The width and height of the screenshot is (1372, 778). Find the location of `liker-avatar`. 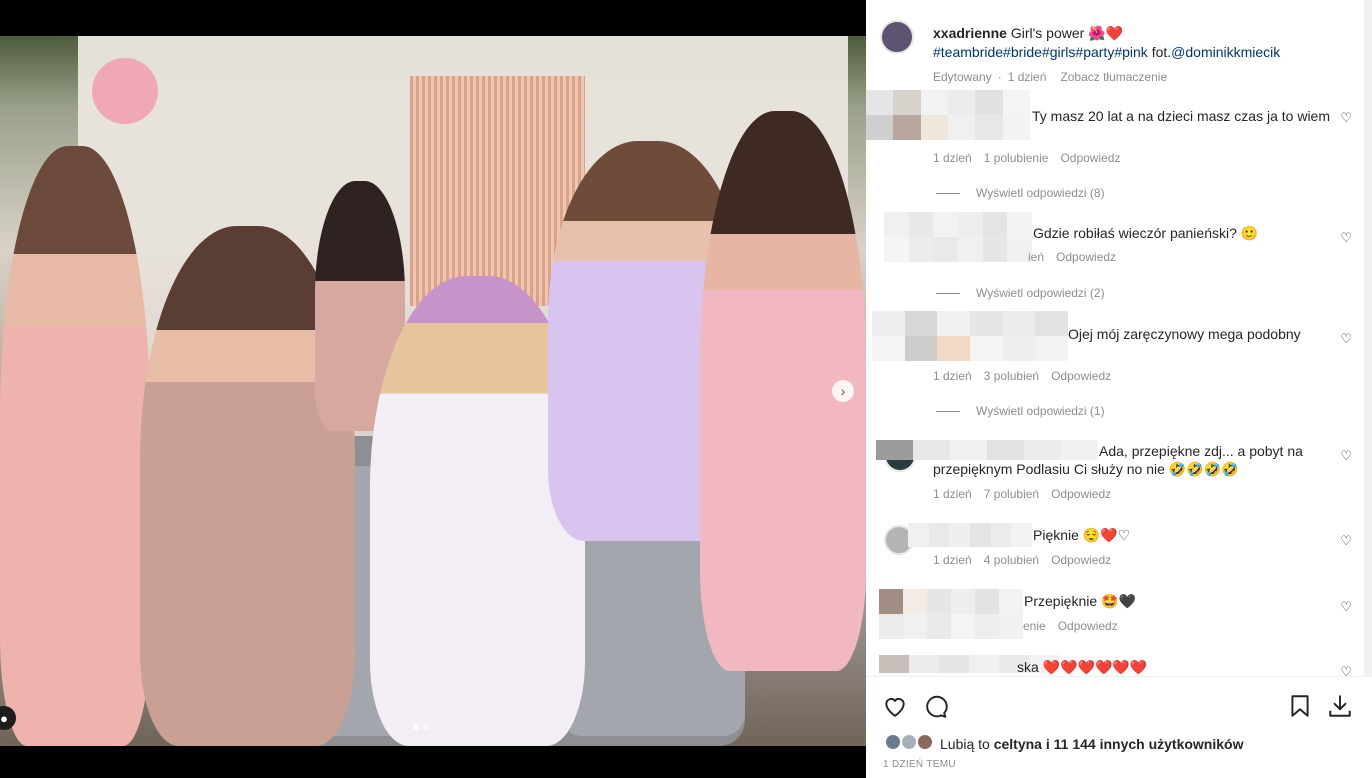

liker-avatar is located at coordinates (925, 742).